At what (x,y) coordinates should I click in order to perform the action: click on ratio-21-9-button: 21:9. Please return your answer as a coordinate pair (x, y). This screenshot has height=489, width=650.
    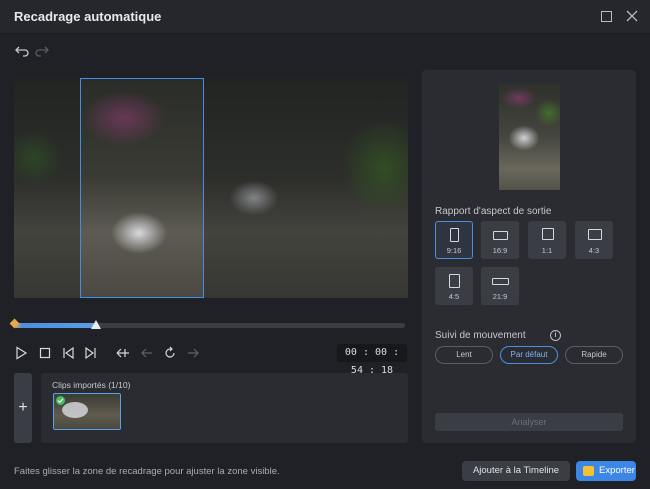
    Looking at the image, I should click on (500, 286).